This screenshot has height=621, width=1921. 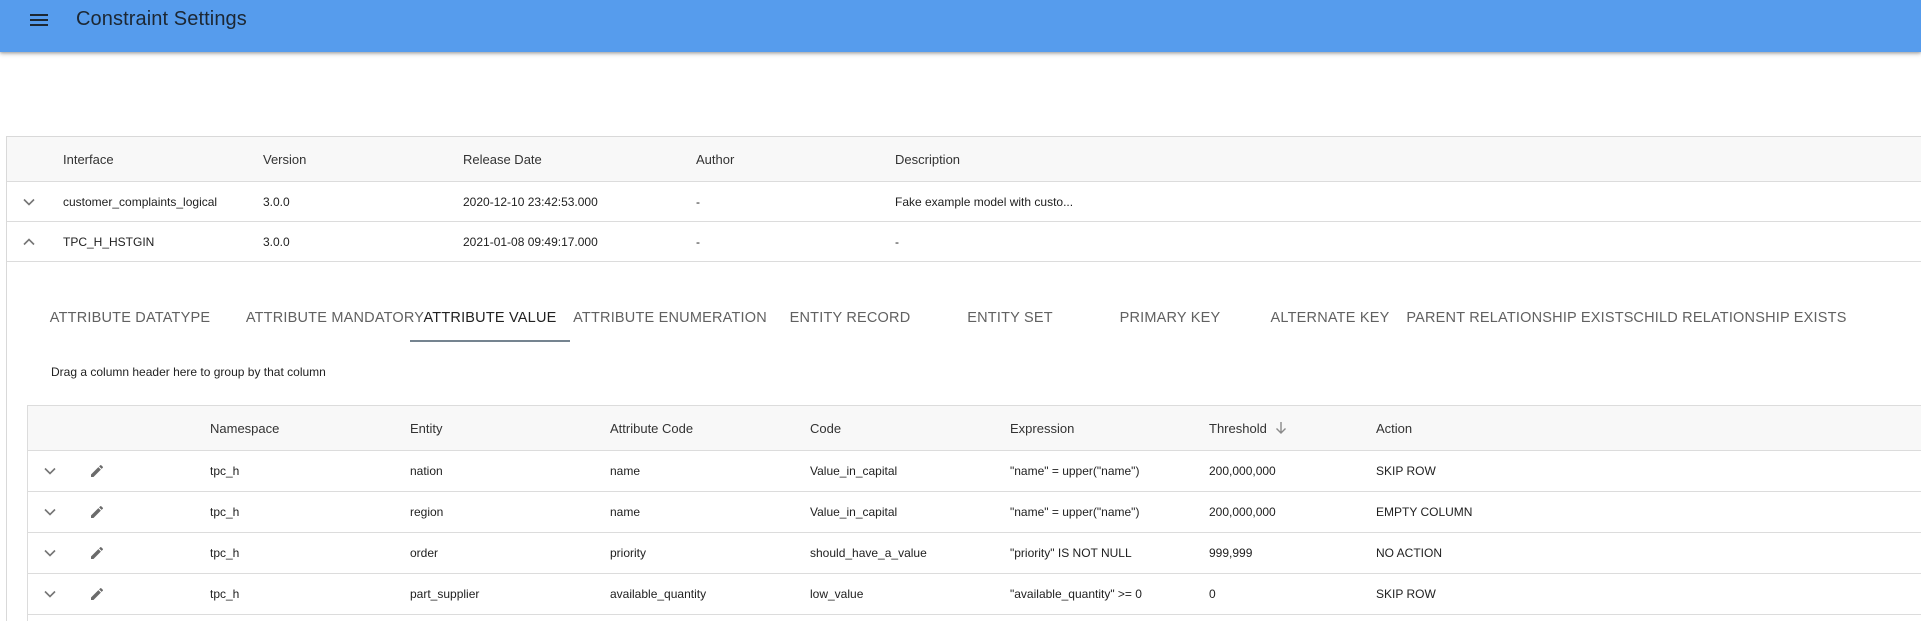 I want to click on tab-entity-set: ENTITY SET, so click(x=1010, y=318).